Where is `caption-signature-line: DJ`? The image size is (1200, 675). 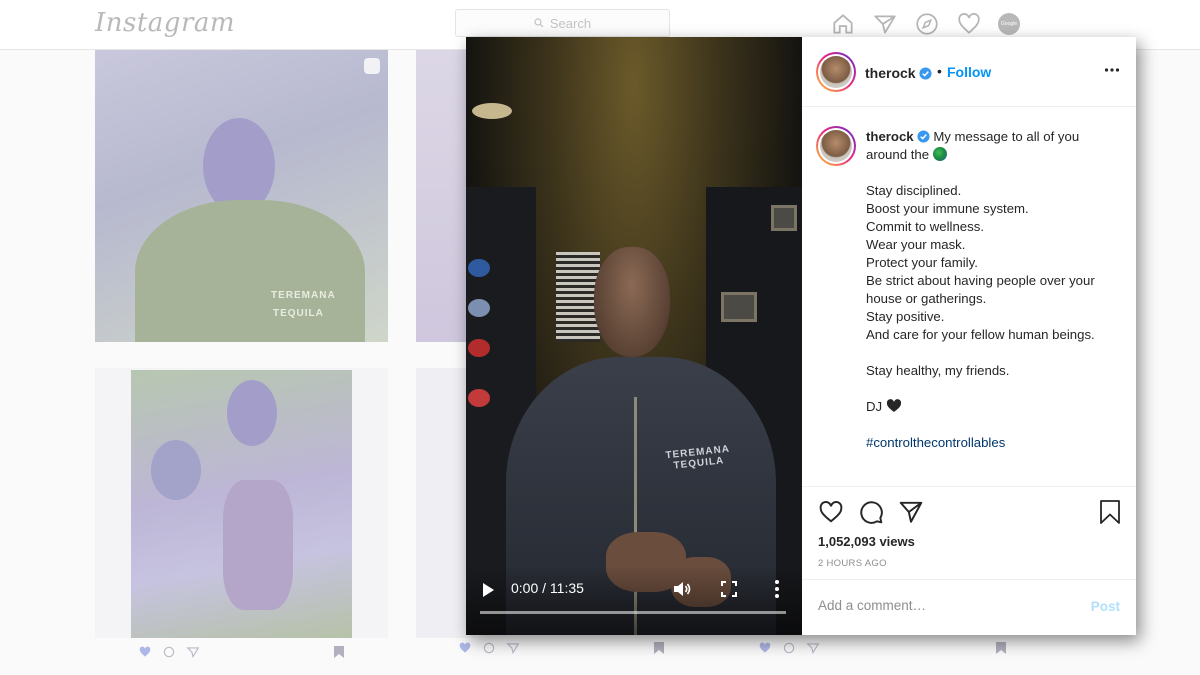
caption-signature-line: DJ is located at coordinates (993, 407).